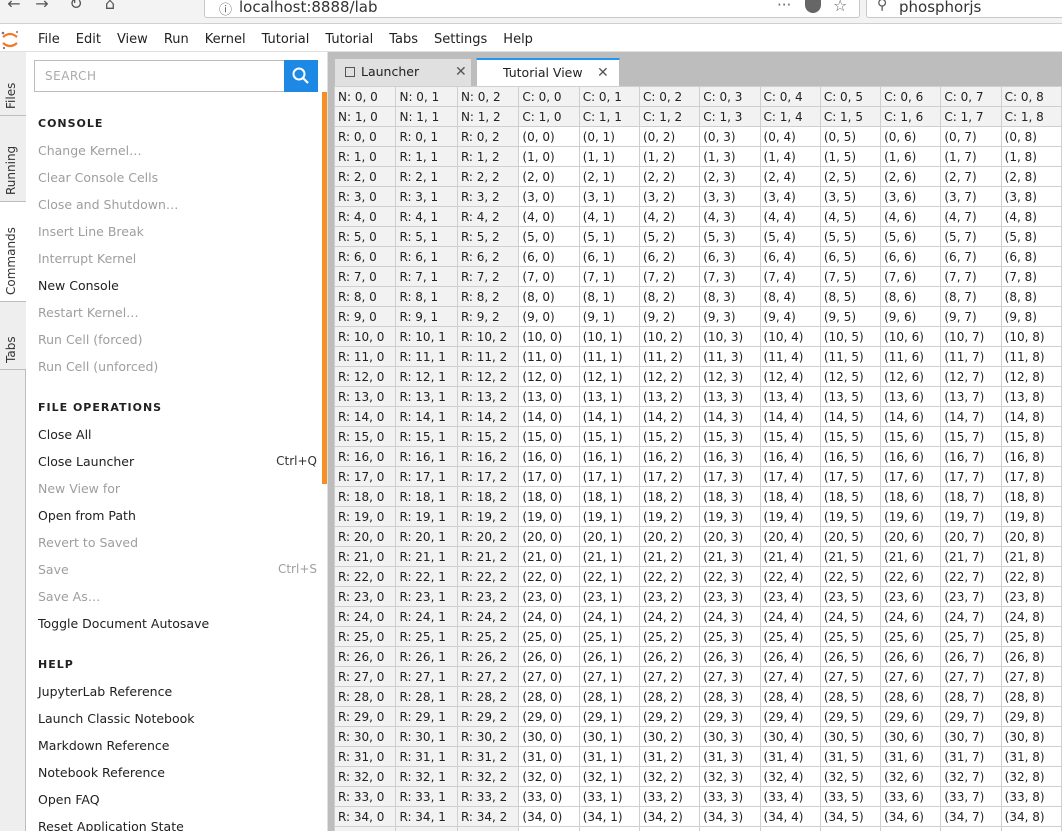 The width and height of the screenshot is (1062, 831). Describe the element at coordinates (730, 556) in the screenshot. I see `table-cell: (21, 3)` at that location.